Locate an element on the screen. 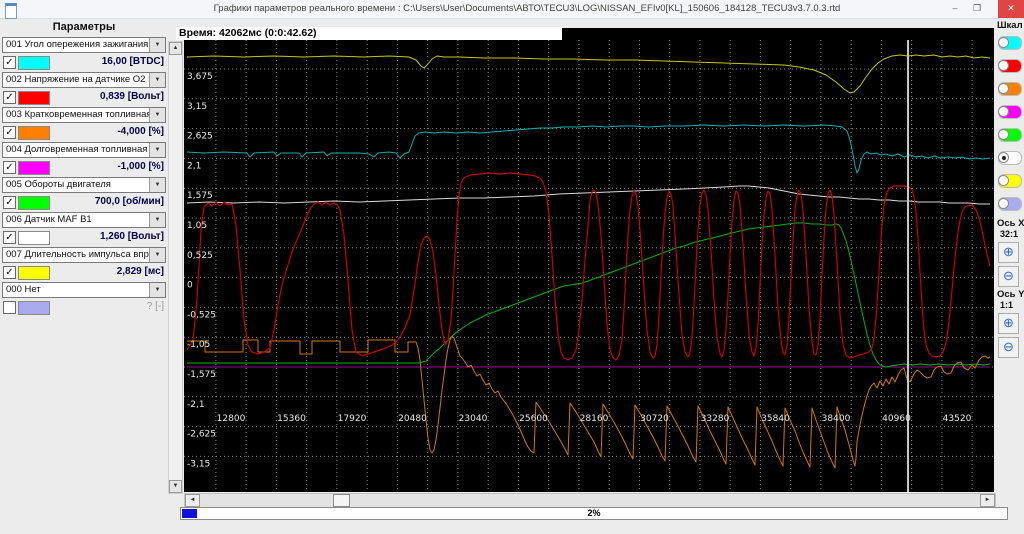 This screenshot has height=534, width=1024. scrollbar-thumb is located at coordinates (341, 500).